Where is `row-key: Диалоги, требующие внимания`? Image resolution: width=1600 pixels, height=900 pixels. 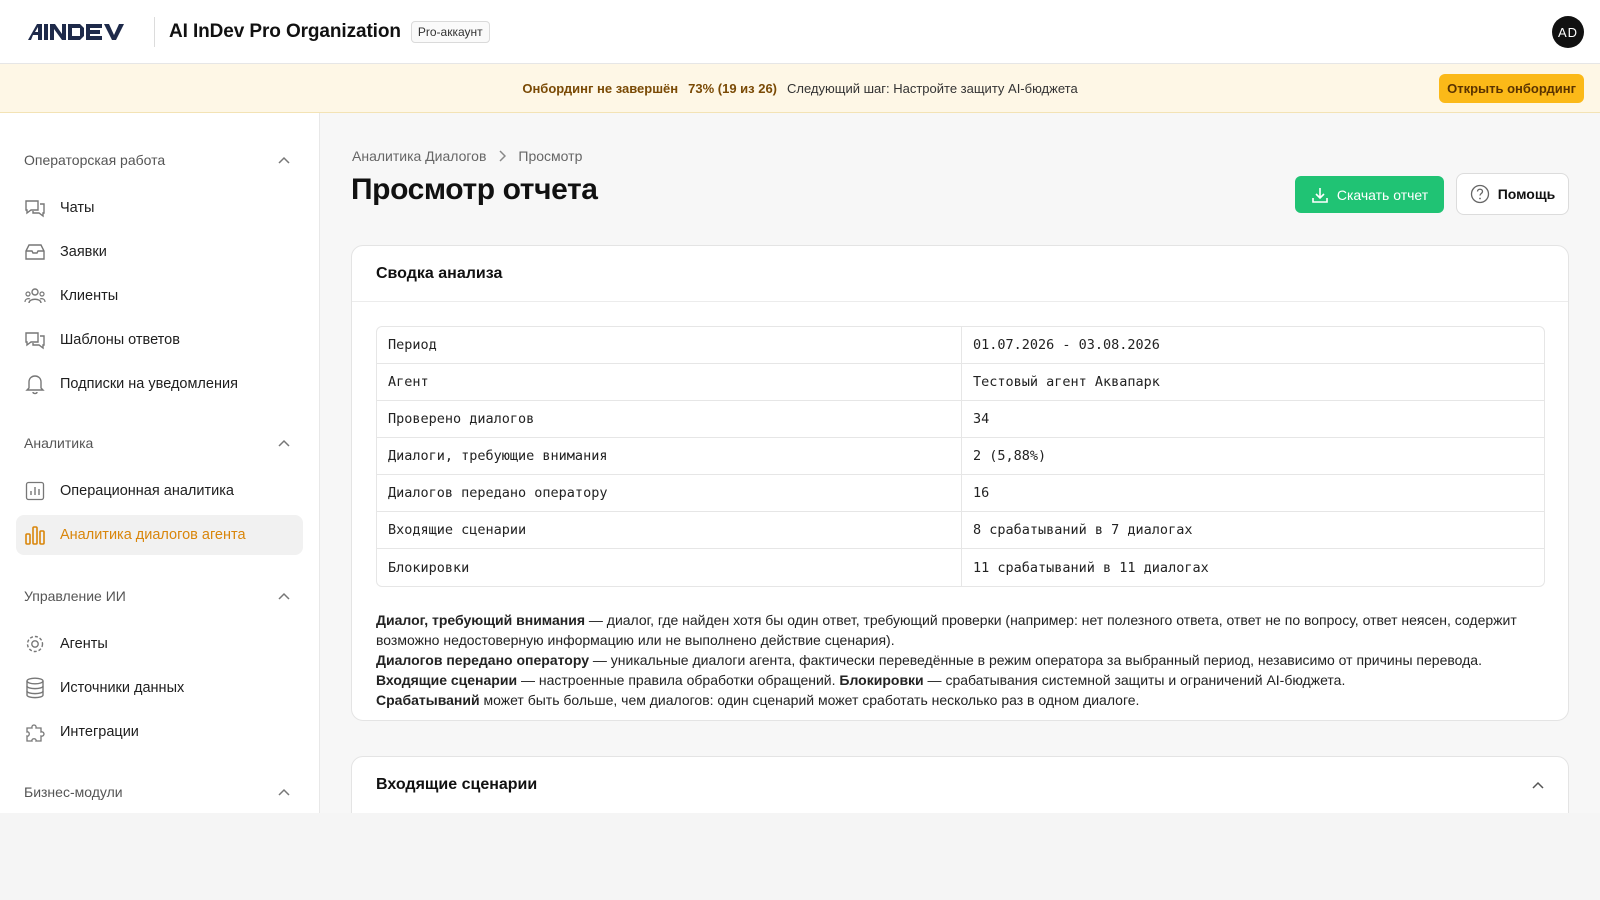 row-key: Диалоги, требующие внимания is located at coordinates (669, 456).